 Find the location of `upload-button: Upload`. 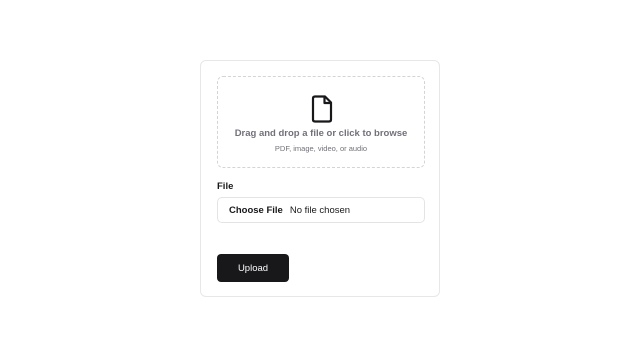

upload-button: Upload is located at coordinates (253, 268).